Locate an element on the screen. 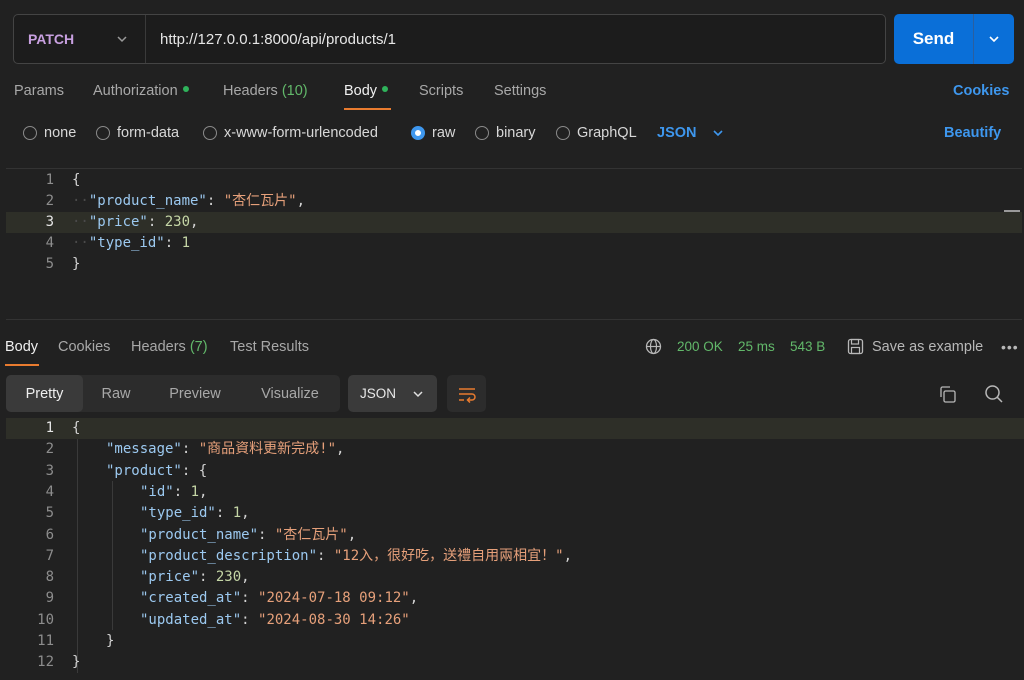  json-string: "2024-08-30 14:26" is located at coordinates (334, 619).